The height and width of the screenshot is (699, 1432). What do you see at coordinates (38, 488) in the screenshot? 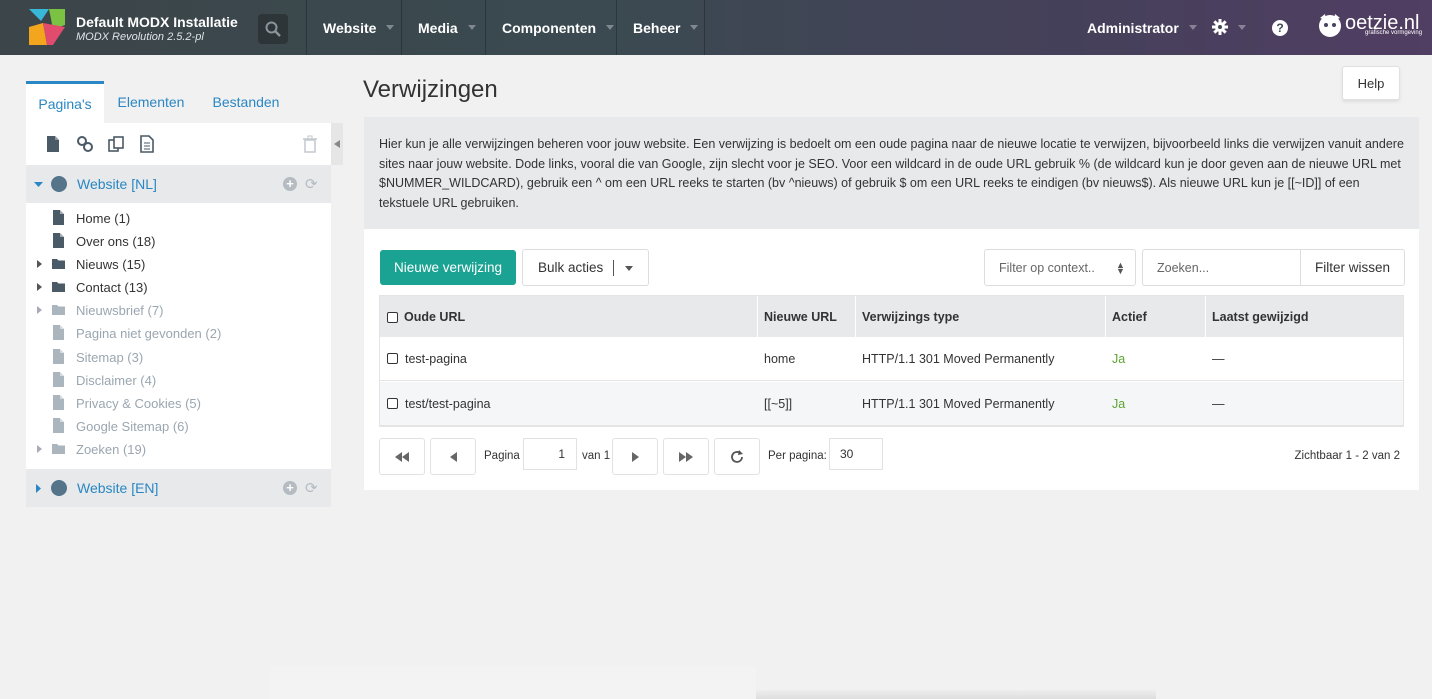
I see `collapsed-caret-icon` at bounding box center [38, 488].